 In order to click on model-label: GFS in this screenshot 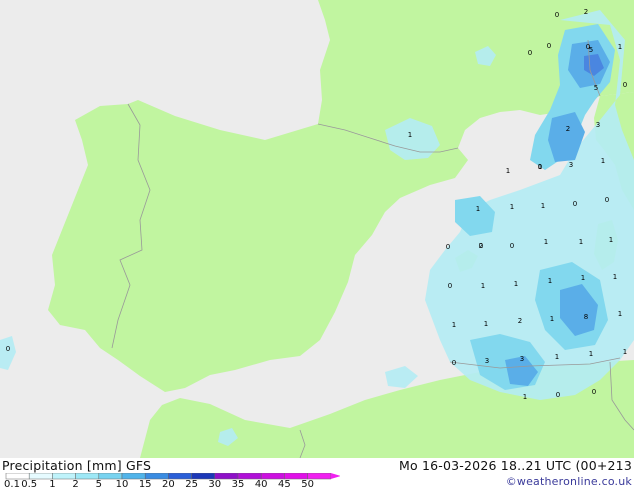, I will do `click(139, 465)`.